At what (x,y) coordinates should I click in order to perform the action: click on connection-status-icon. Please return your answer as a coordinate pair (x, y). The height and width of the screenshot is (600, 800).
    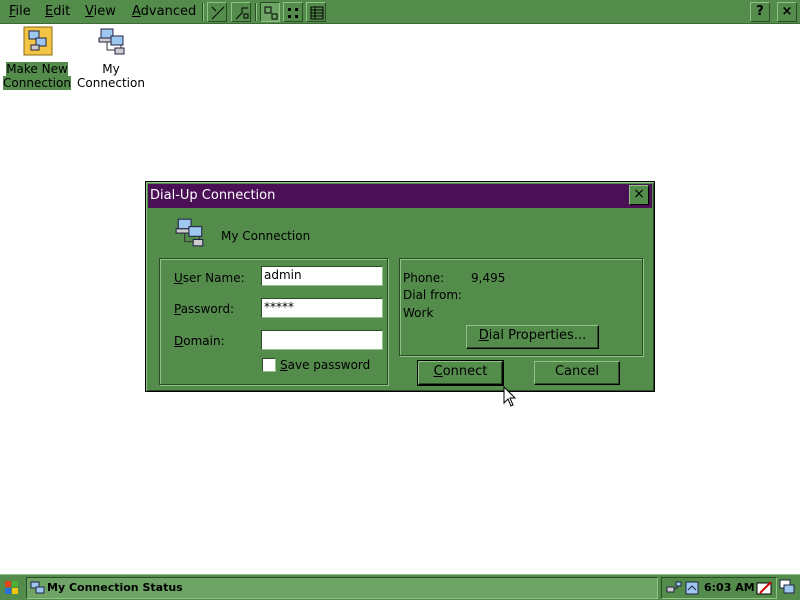
    Looking at the image, I should click on (37, 587).